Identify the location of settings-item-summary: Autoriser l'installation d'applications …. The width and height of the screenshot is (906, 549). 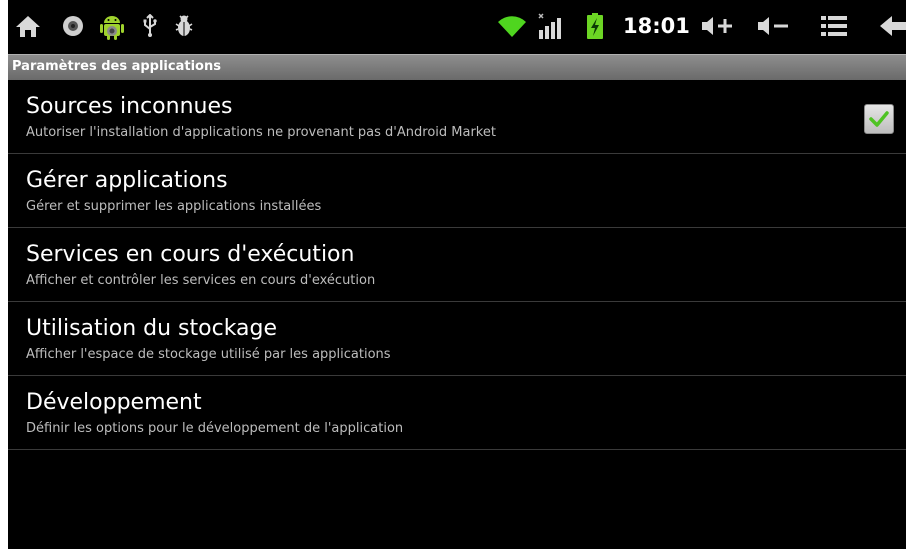
(261, 132).